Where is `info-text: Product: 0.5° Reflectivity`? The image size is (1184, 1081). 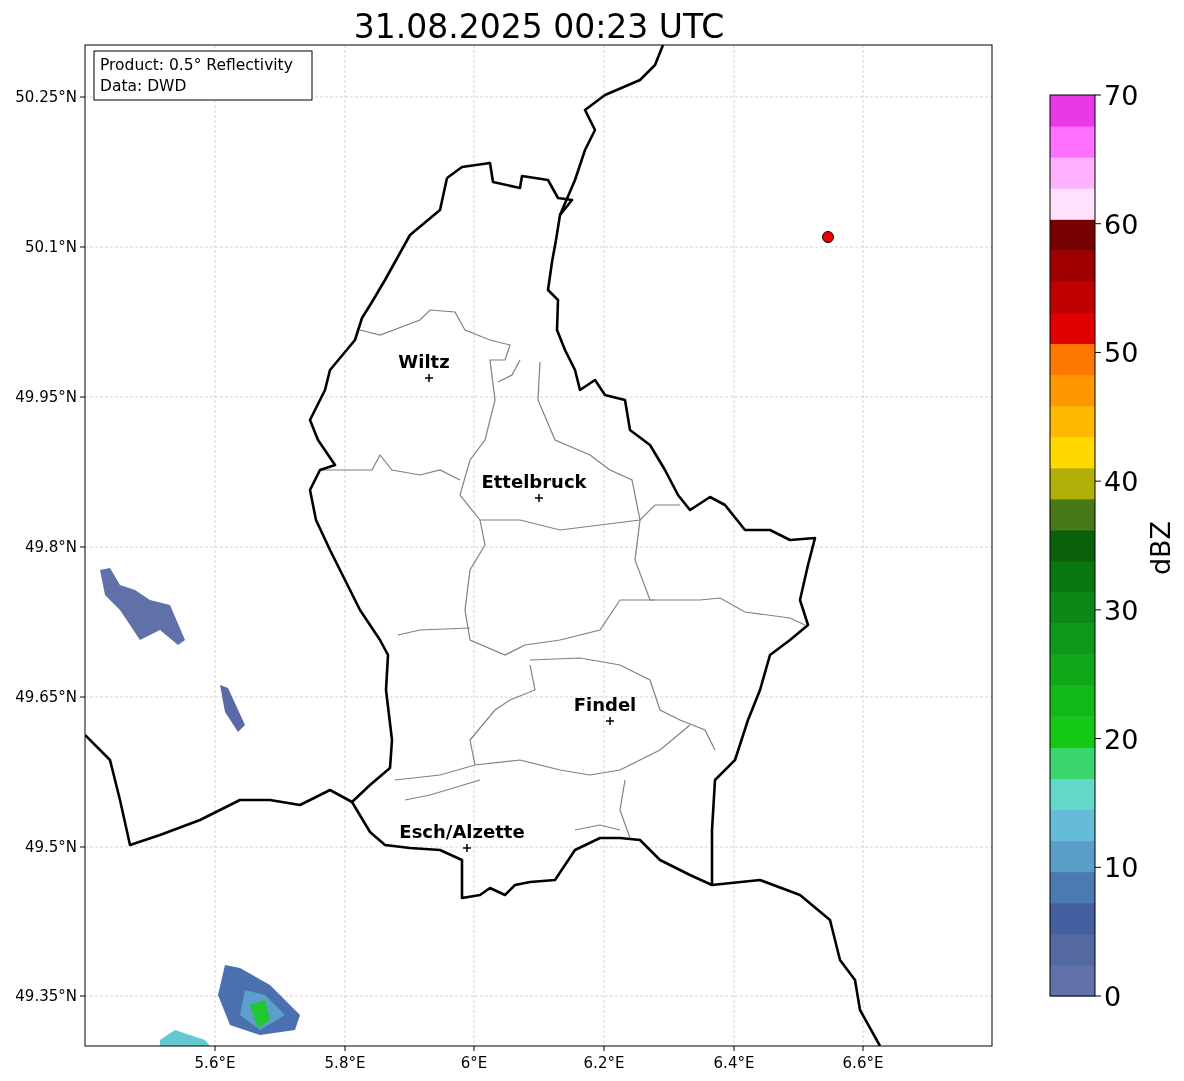 info-text: Product: 0.5° Reflectivity is located at coordinates (196, 65).